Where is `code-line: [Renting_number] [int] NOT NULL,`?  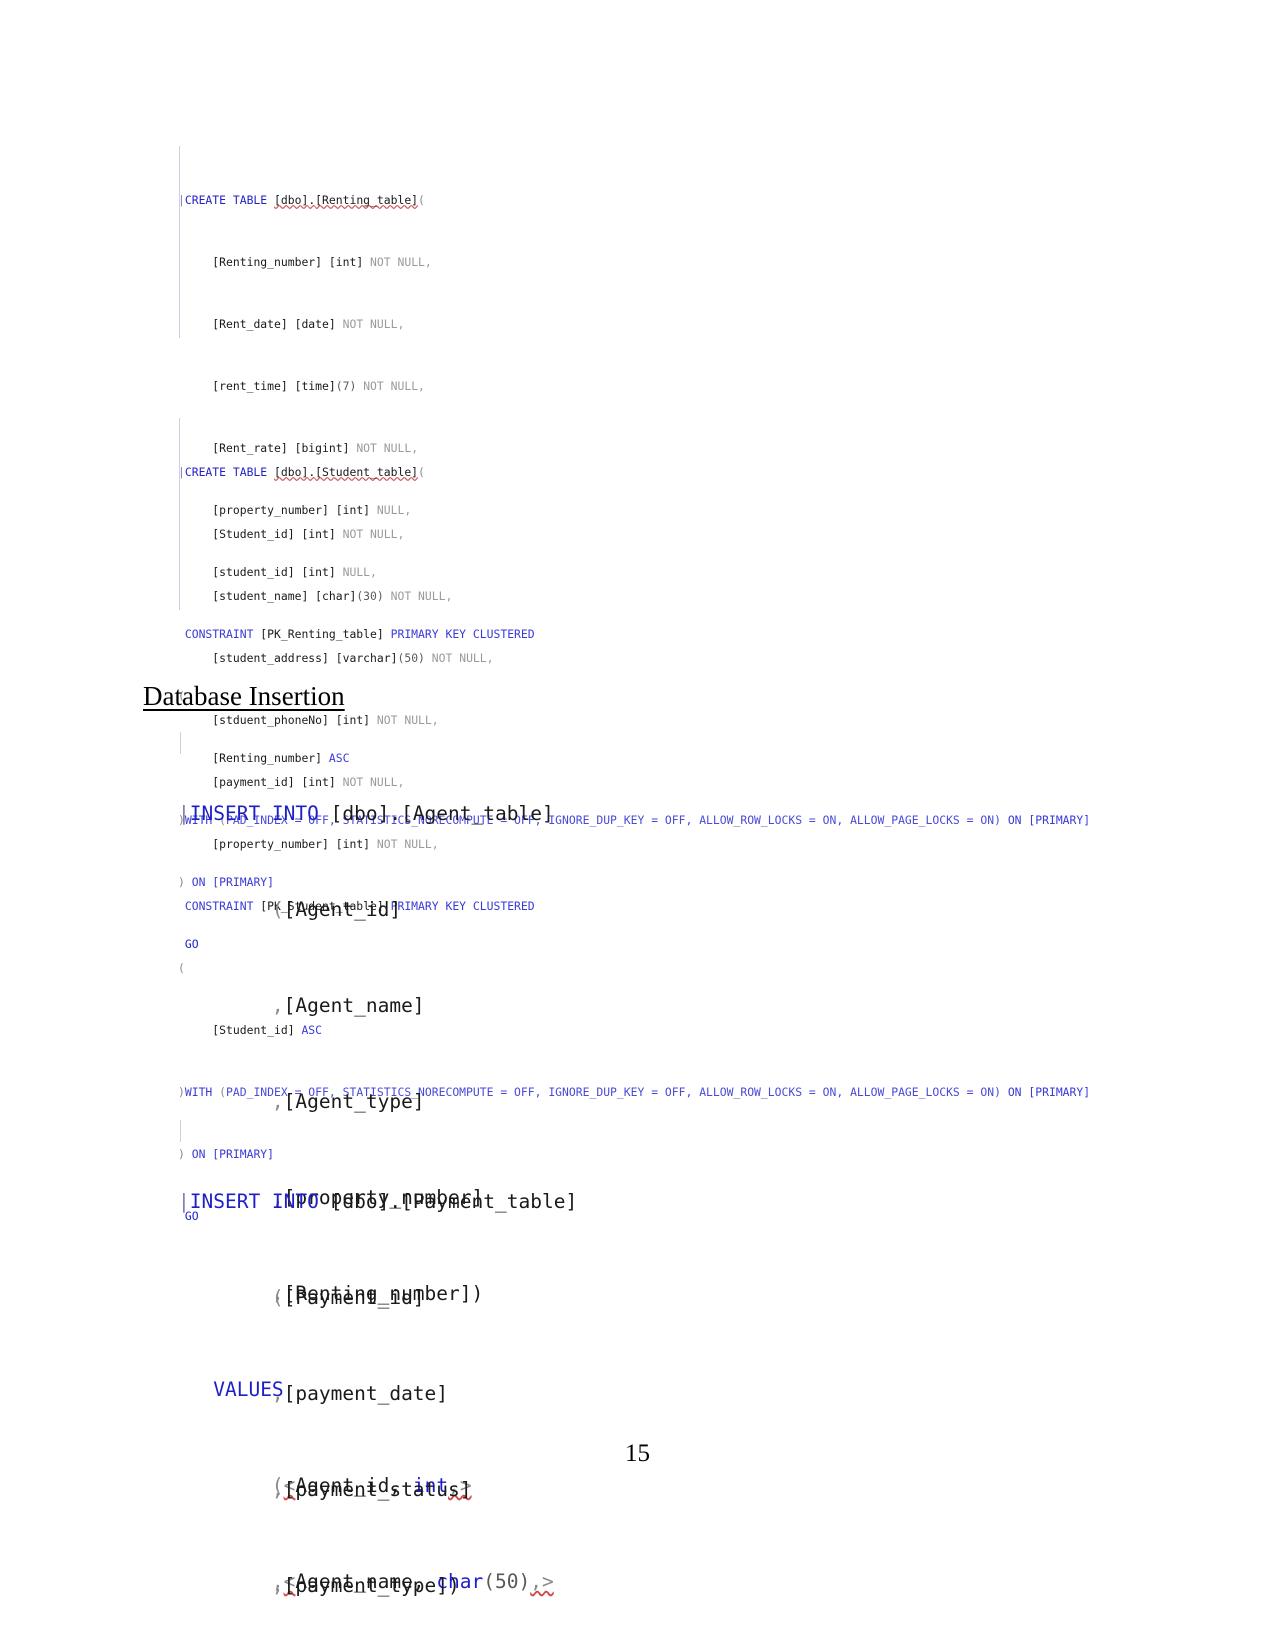 code-line: [Renting_number] [int] NOT NULL, is located at coordinates (634, 263).